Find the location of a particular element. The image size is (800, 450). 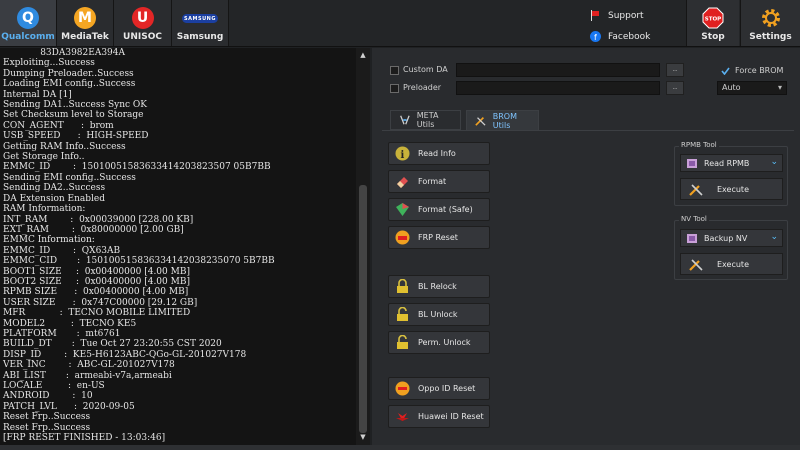

tab-meta-utils: META Utils is located at coordinates (425, 120).